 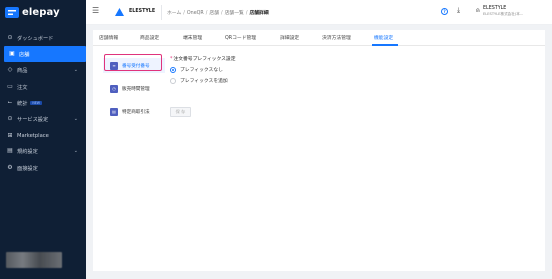 I want to click on tab-4: 詳細設定, so click(x=289, y=37).